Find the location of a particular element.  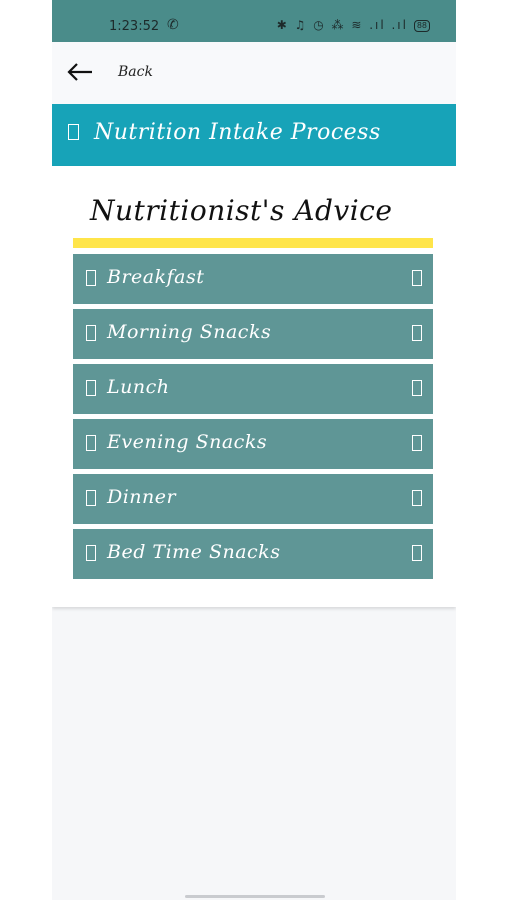

phone-call-icon: ✆ is located at coordinates (173, 25).